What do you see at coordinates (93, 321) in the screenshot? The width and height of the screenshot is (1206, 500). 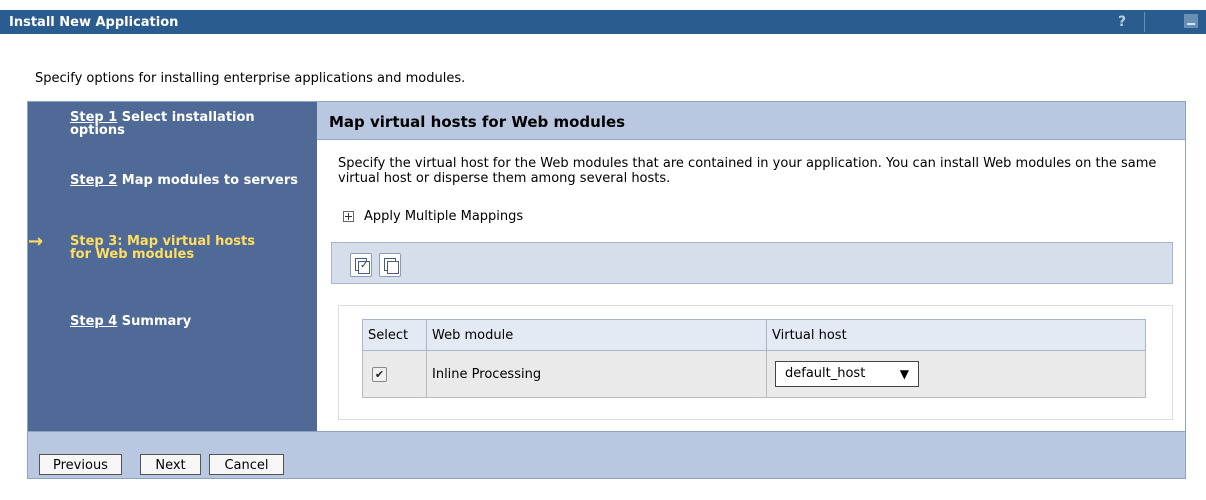 I see `step-4-link: Step 4` at bounding box center [93, 321].